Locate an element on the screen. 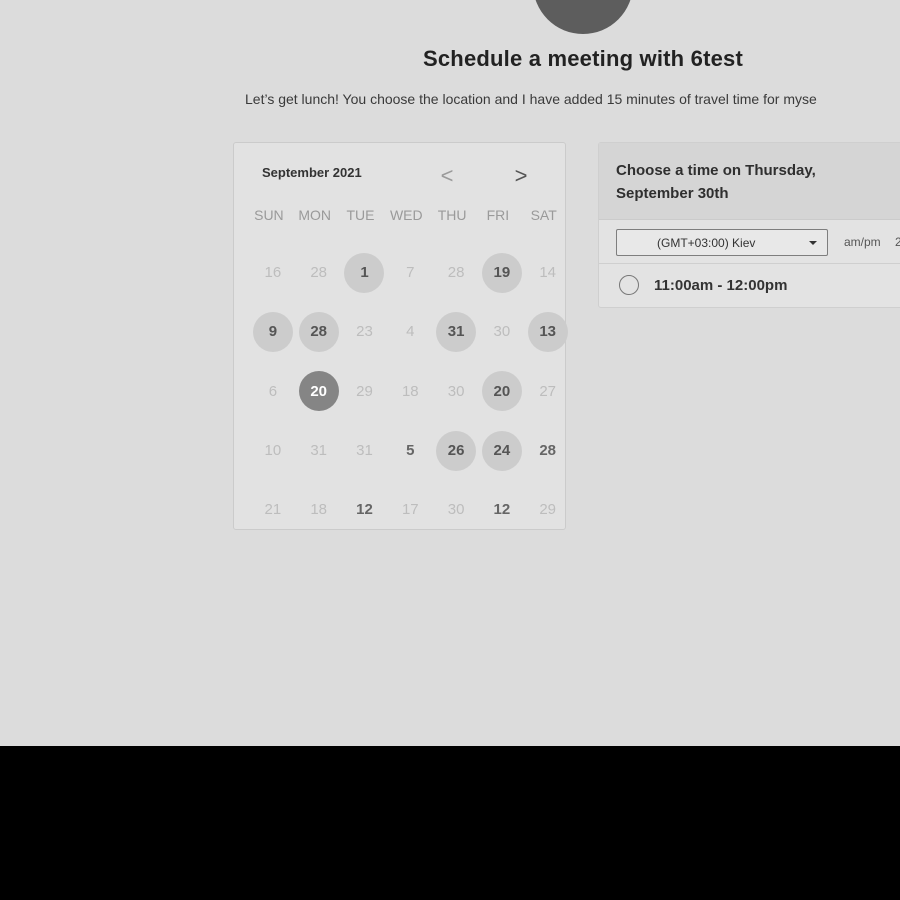  calendar-day: 4 is located at coordinates (410, 332).